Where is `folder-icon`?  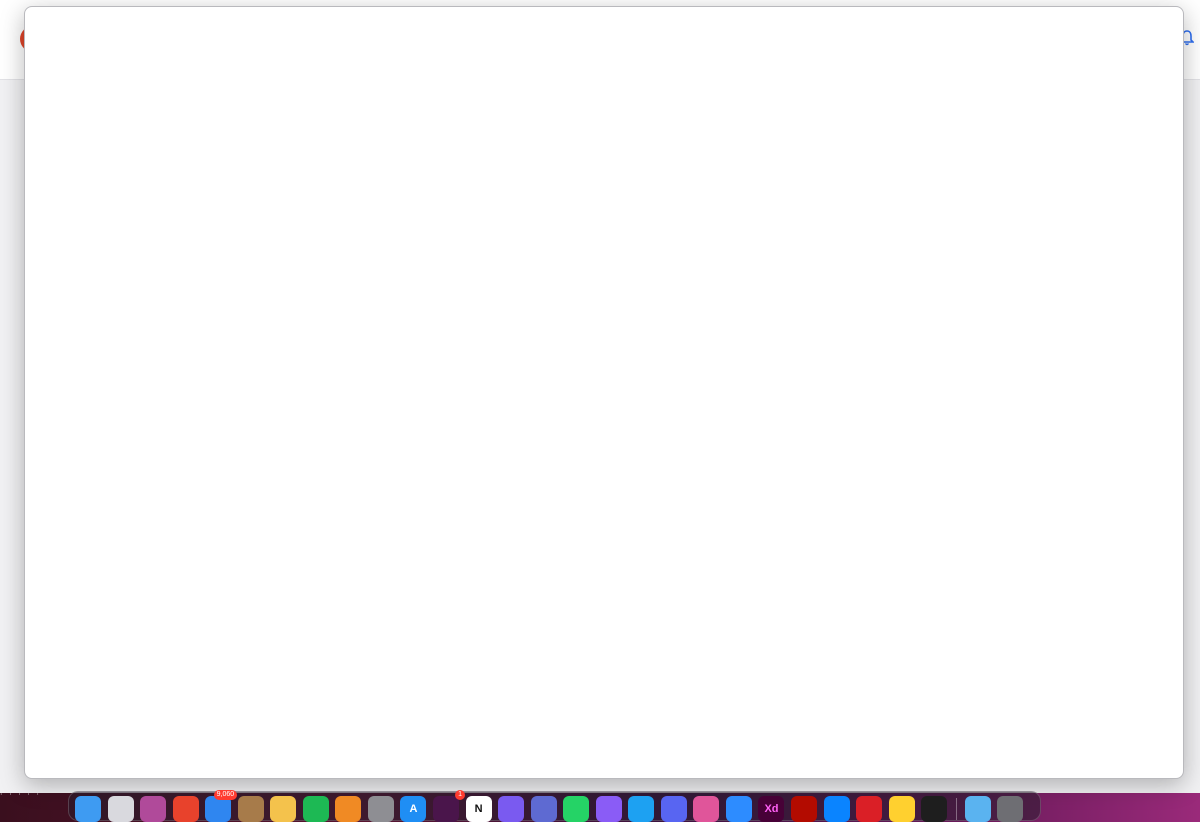
folder-icon is located at coordinates (977, 809).